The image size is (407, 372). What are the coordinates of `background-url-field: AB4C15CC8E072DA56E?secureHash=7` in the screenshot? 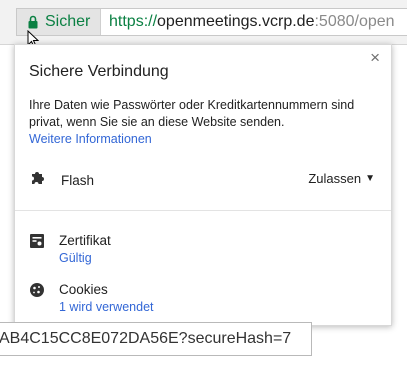 It's located at (156, 339).